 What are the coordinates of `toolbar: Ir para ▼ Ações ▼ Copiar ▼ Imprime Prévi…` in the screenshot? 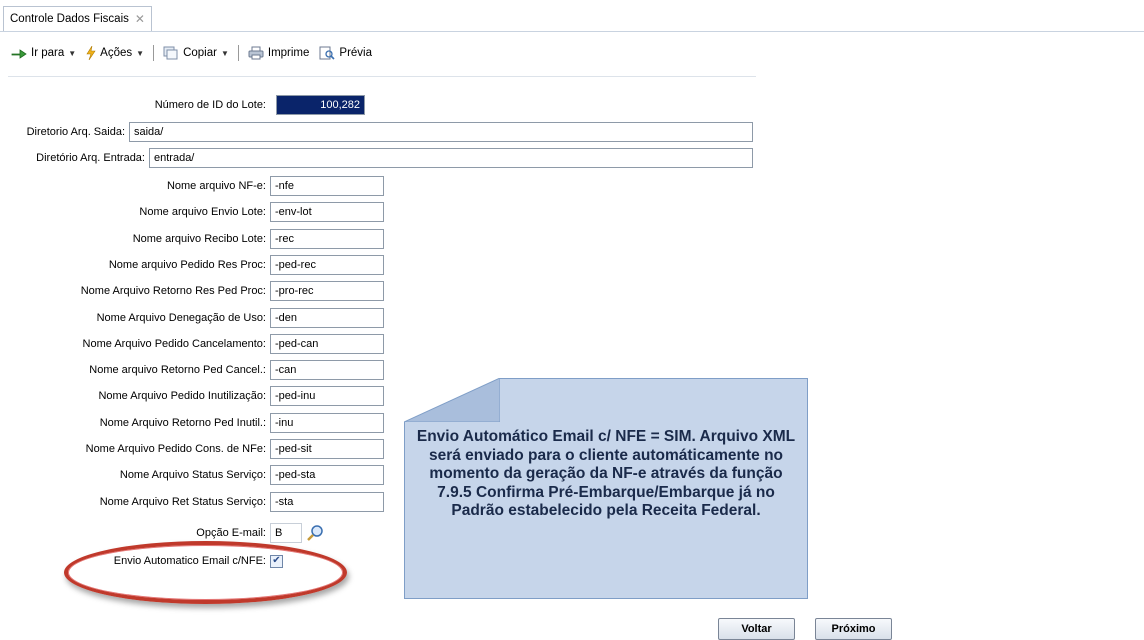 It's located at (187, 53).